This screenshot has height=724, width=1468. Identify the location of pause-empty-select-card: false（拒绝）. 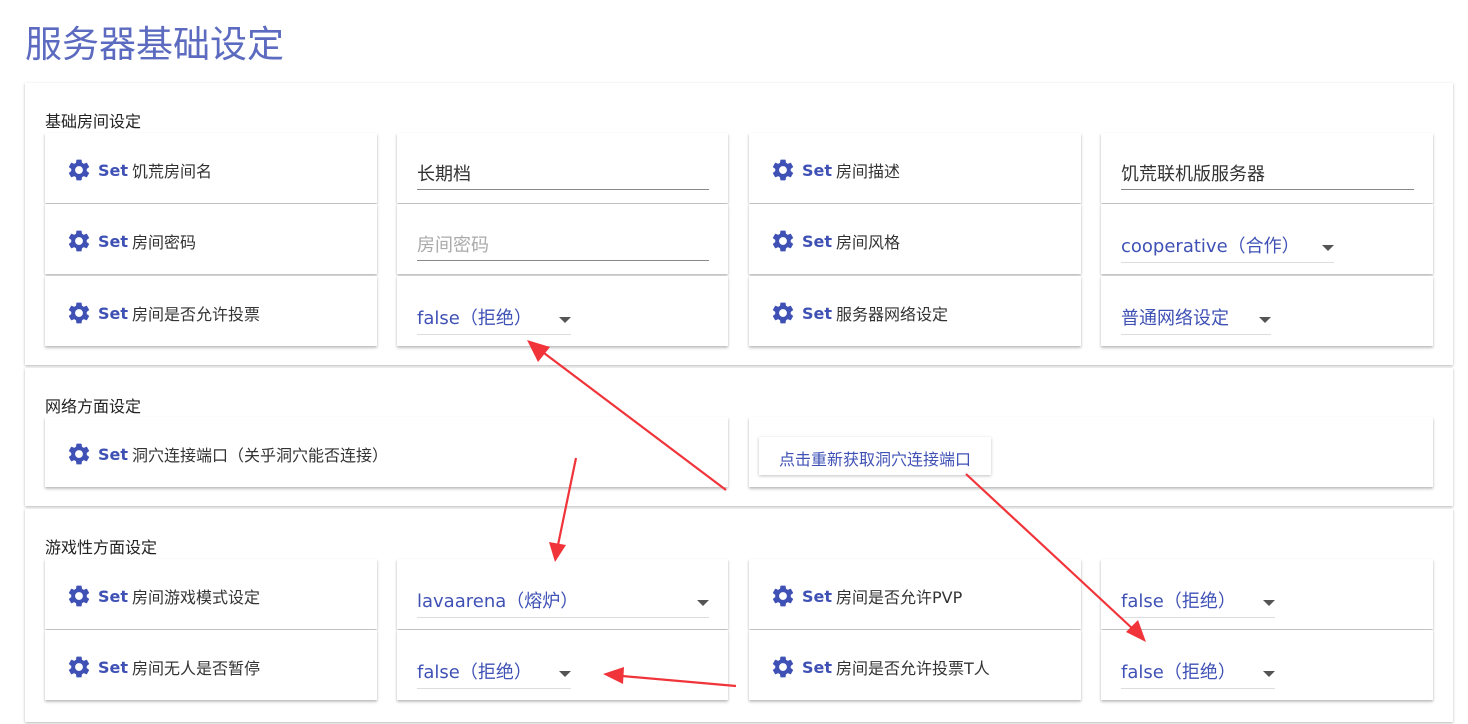
(562, 665).